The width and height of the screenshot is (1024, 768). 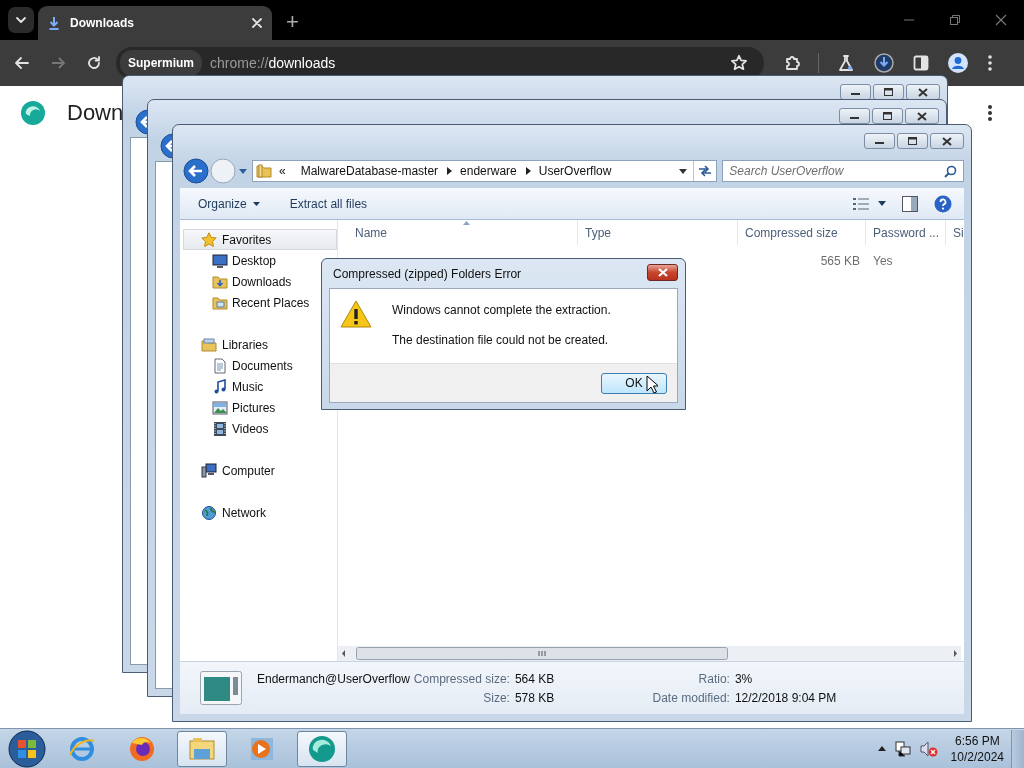 What do you see at coordinates (690, 698) in the screenshot?
I see `detail-label: Date modified:` at bounding box center [690, 698].